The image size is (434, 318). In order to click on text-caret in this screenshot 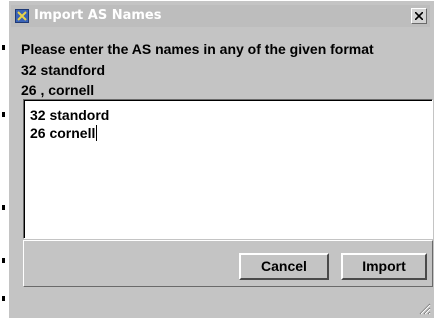, I will do `click(97, 133)`.